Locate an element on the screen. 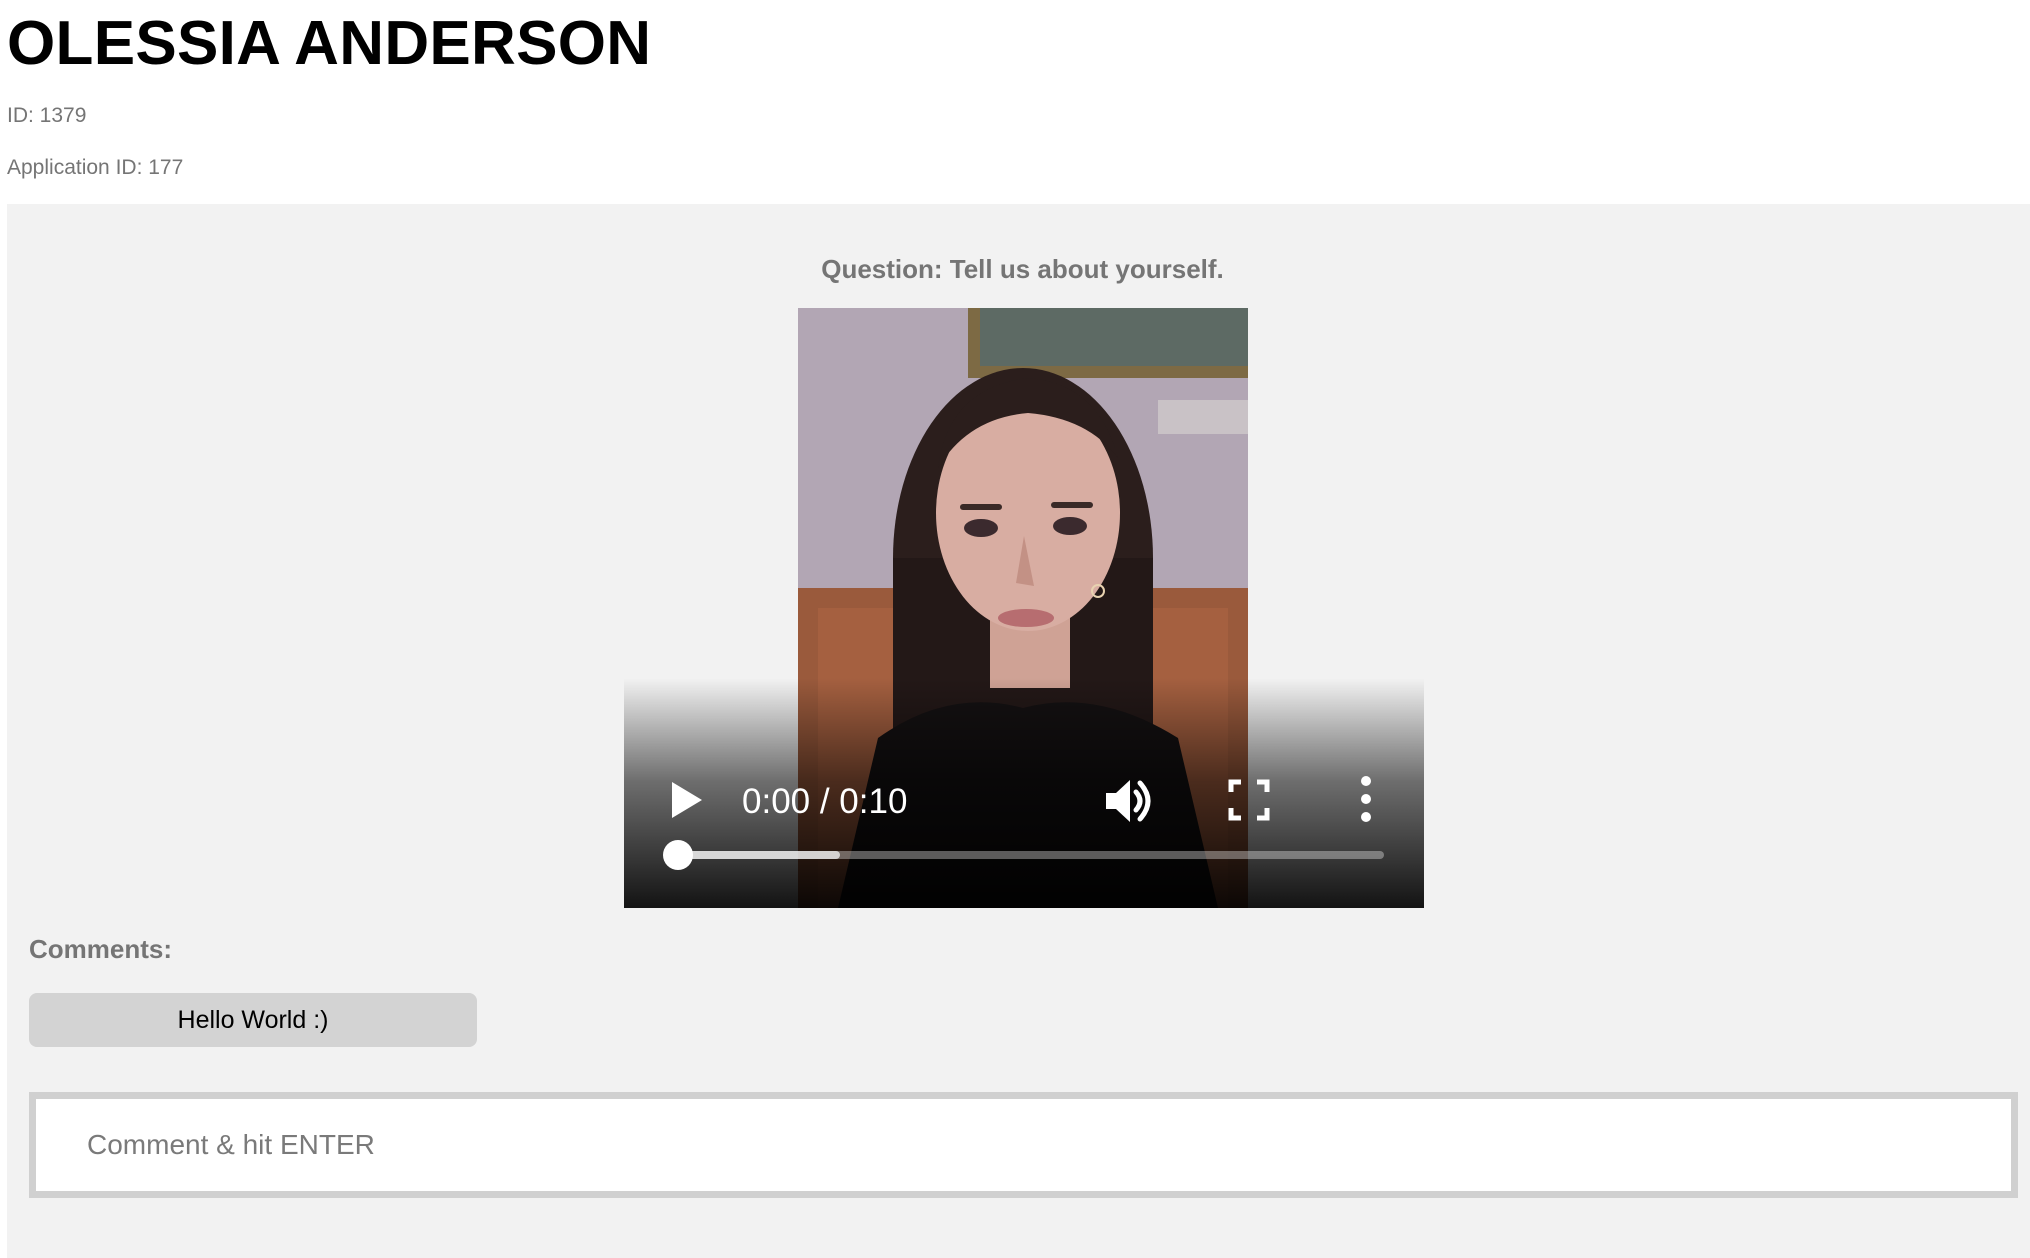 The width and height of the screenshot is (2030, 1258). candidate-id: ID: 1379 is located at coordinates (47, 115).